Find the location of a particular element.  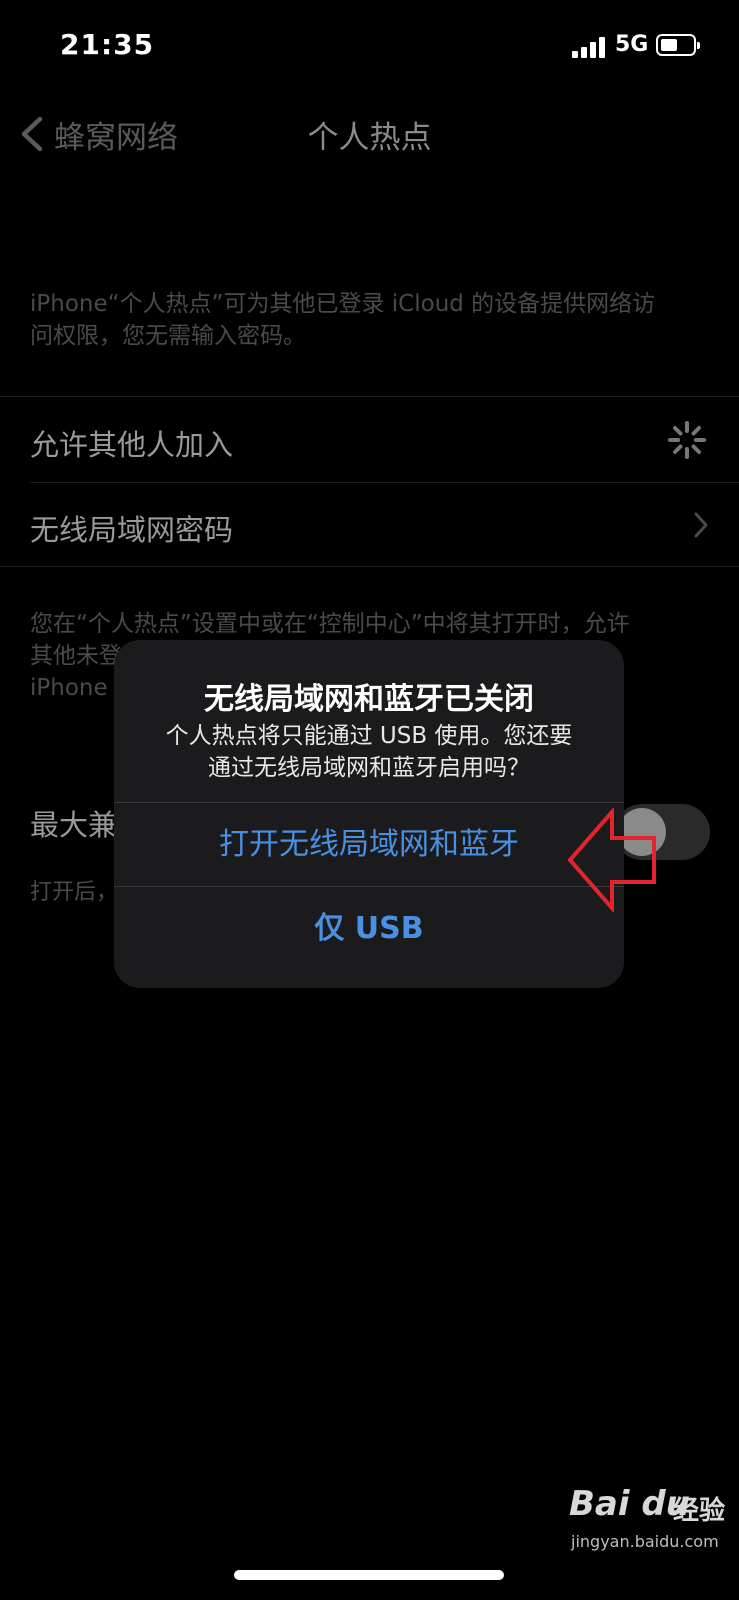

description-line: 问权限，您无需输入密码。 is located at coordinates (168, 336).